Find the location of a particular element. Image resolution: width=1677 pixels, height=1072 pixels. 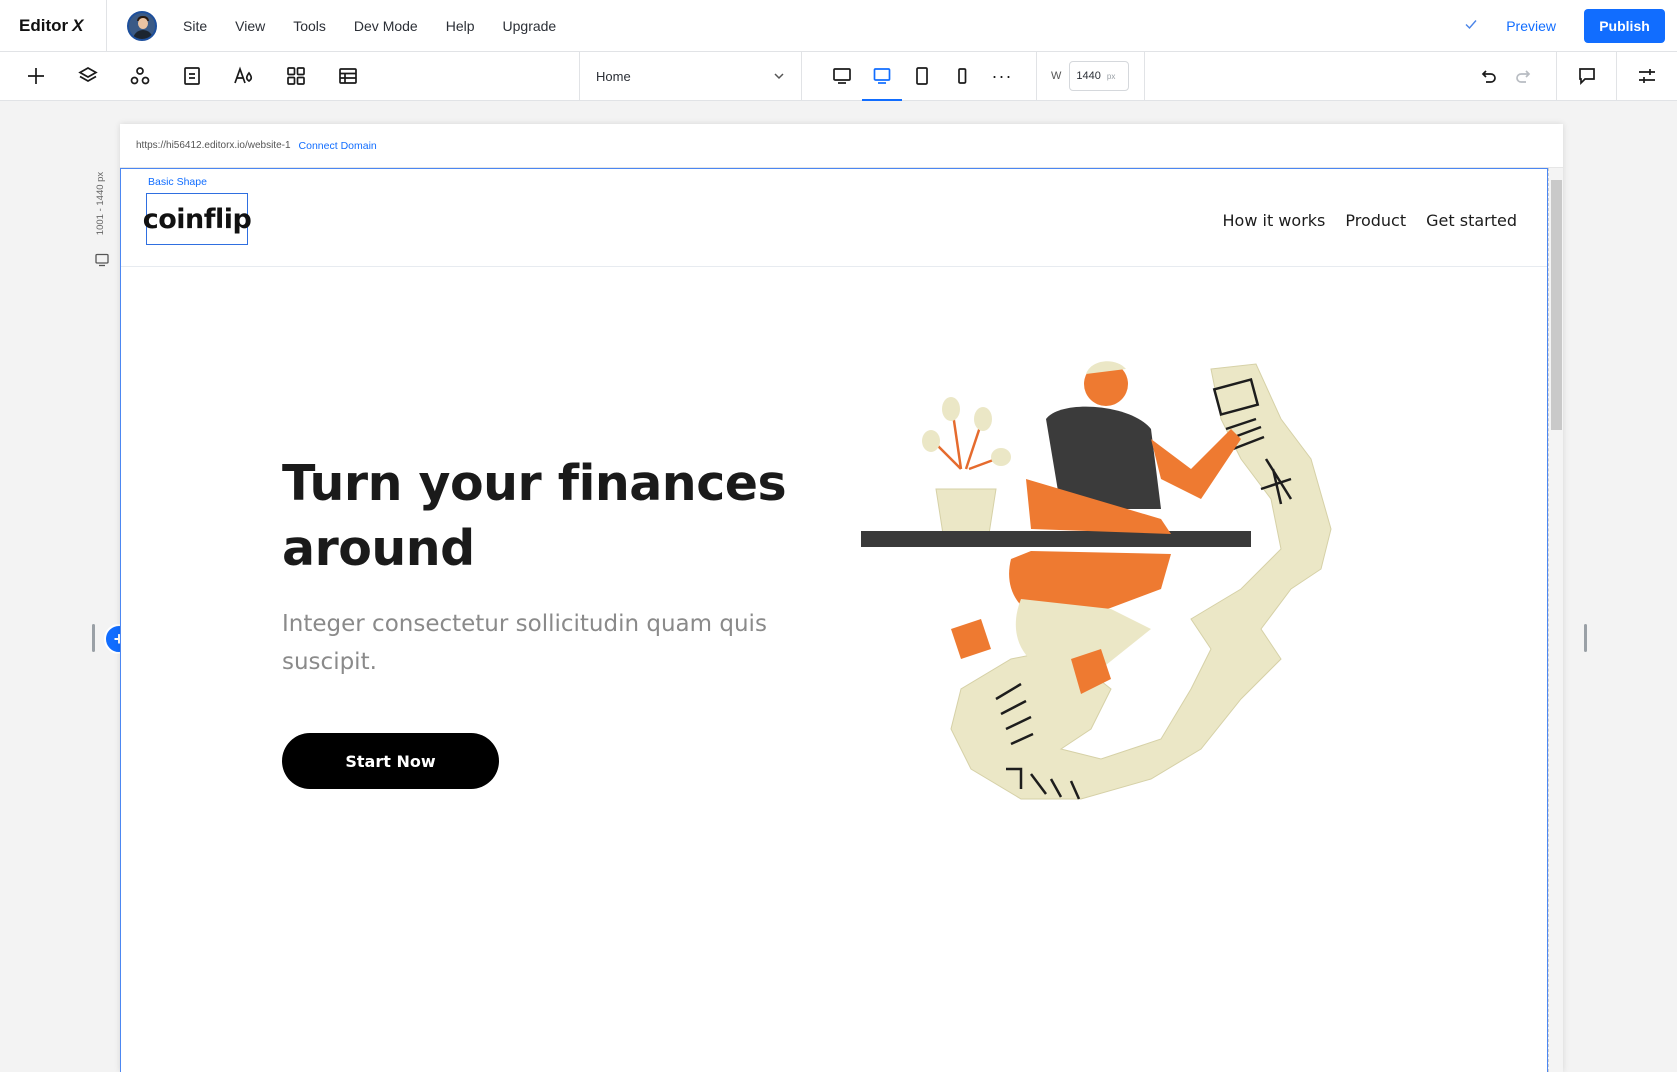

width-unit: px is located at coordinates (1111, 76).